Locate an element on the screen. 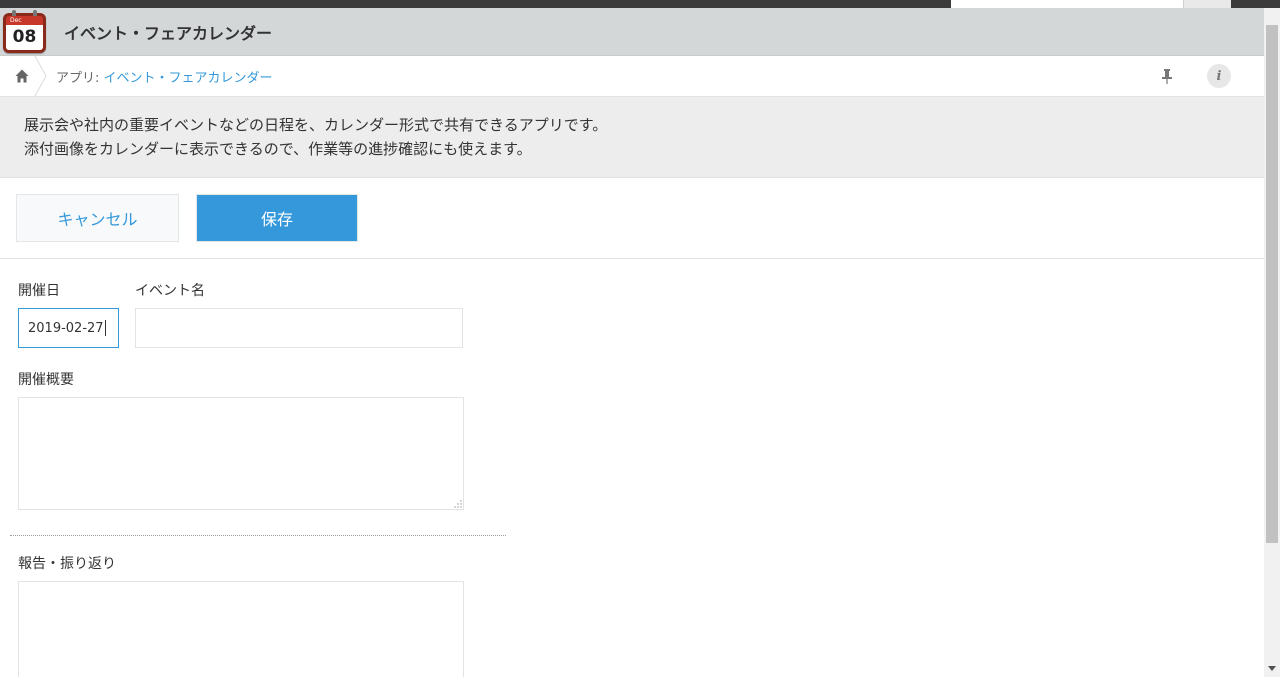 This screenshot has width=1280, height=677. date-input: 2019-02-27 is located at coordinates (68, 328).